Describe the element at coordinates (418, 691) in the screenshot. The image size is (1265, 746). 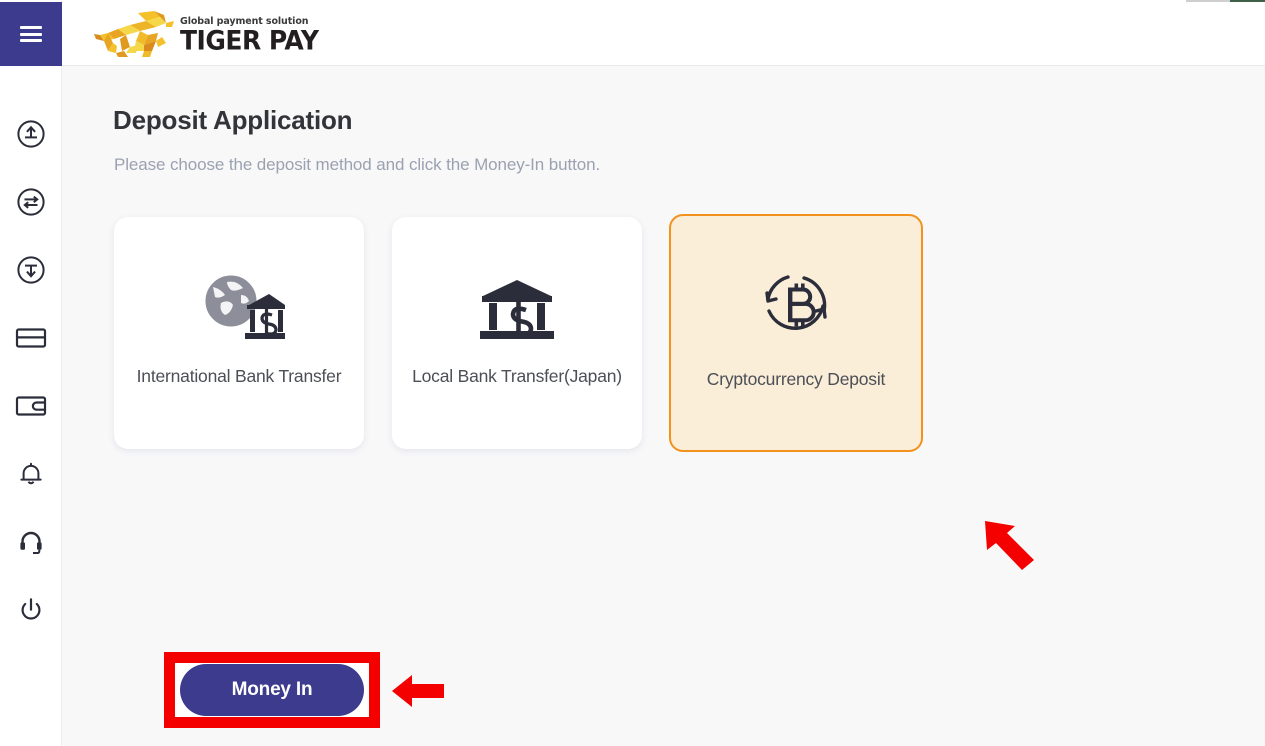
I see `annotation-arrow-left-icon` at that location.